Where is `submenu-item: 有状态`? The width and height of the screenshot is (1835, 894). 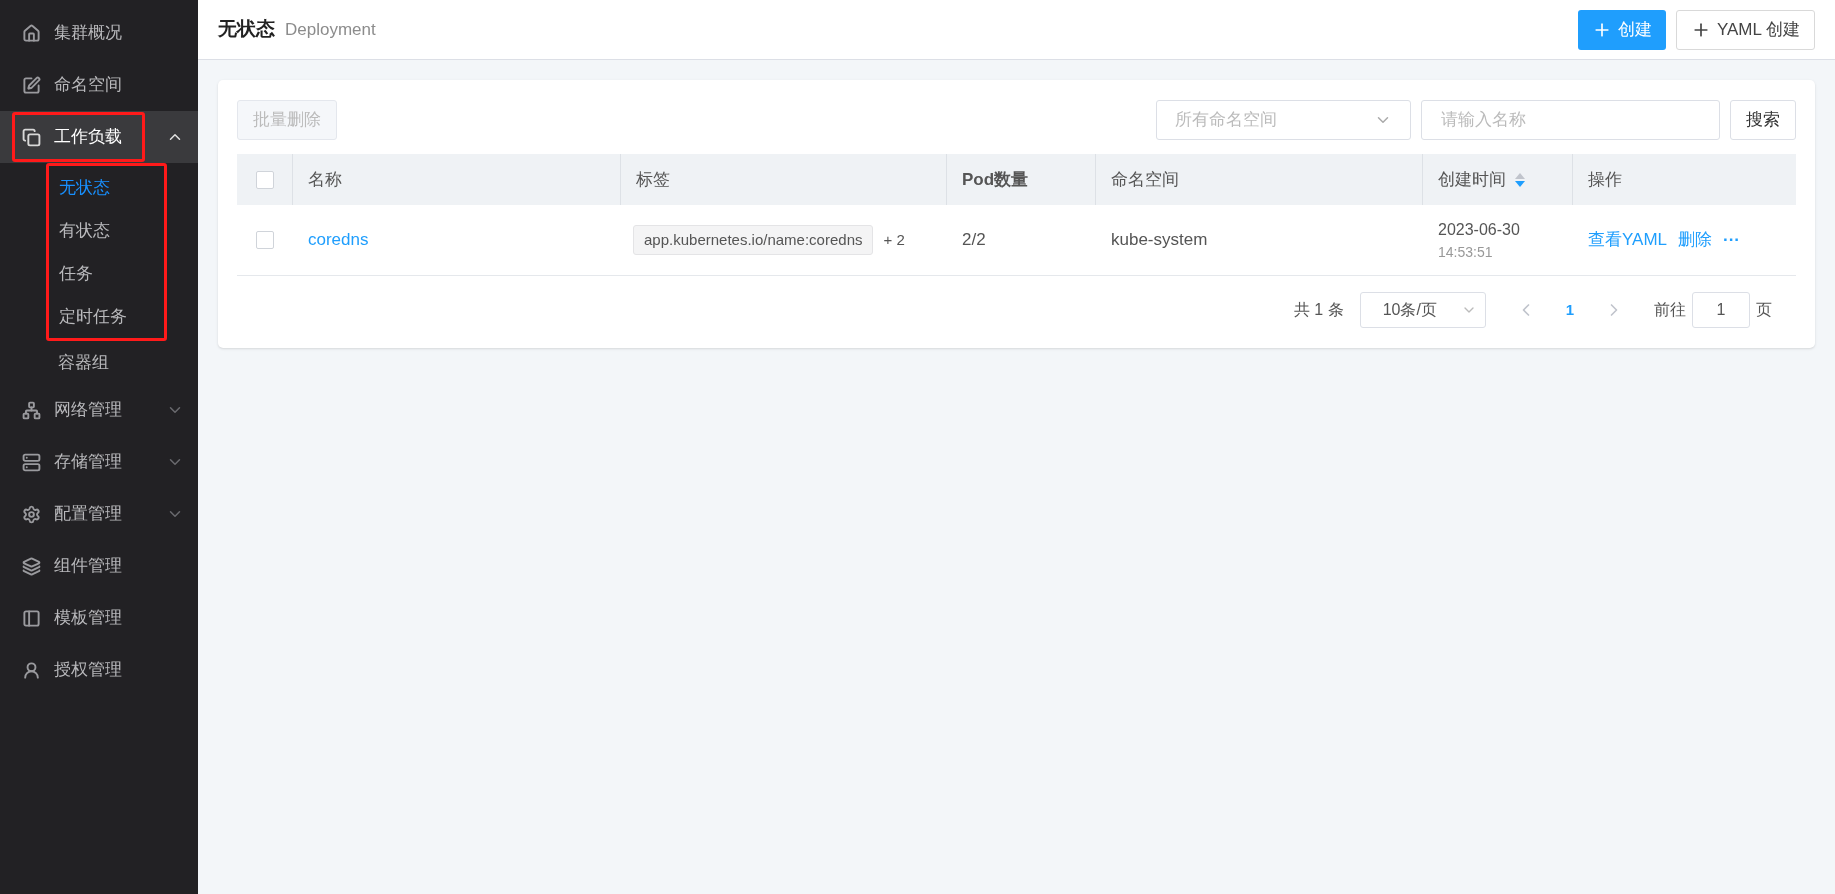
submenu-item: 有状态 is located at coordinates (111, 230).